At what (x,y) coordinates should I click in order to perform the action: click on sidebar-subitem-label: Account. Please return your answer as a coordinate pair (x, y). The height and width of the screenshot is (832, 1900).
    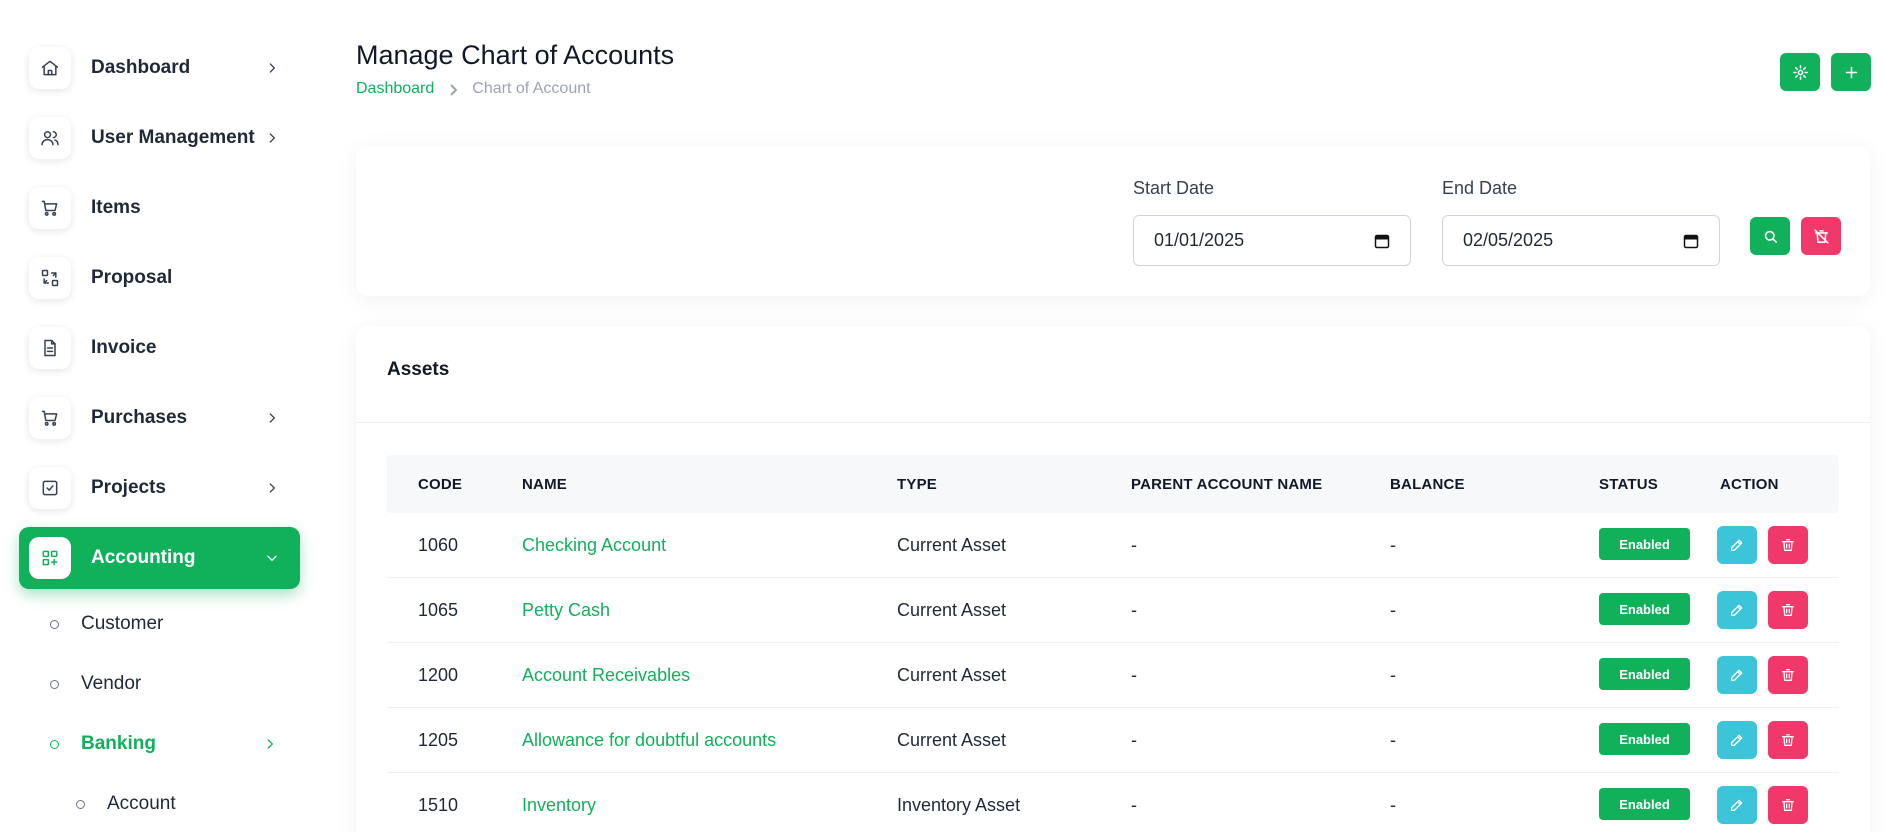
    Looking at the image, I should click on (141, 803).